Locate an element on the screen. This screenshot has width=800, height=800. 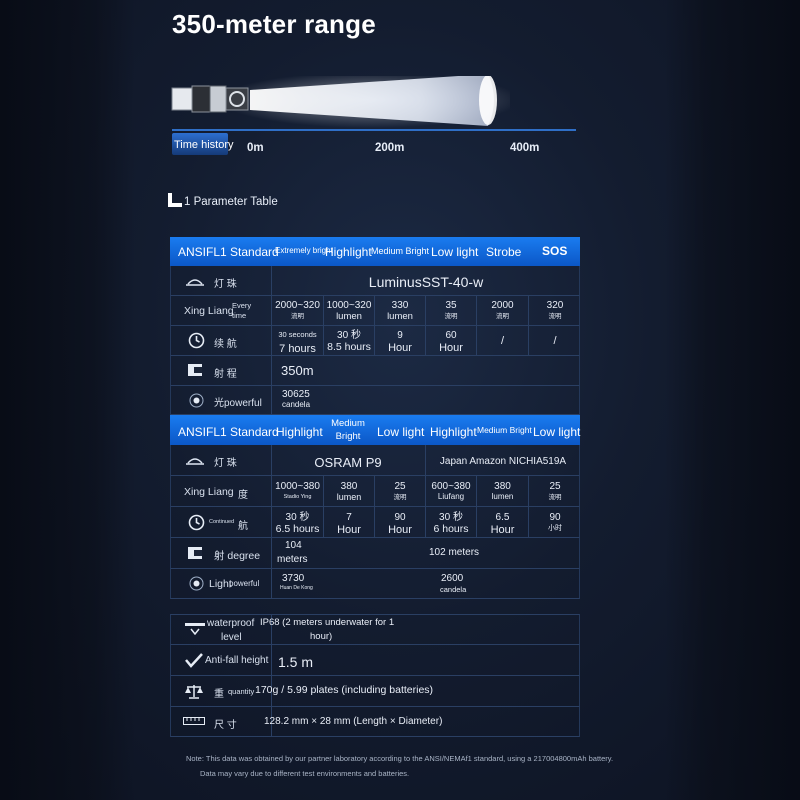
table2-runtime-3-bottom: 6 hours is located at coordinates (451, 529).